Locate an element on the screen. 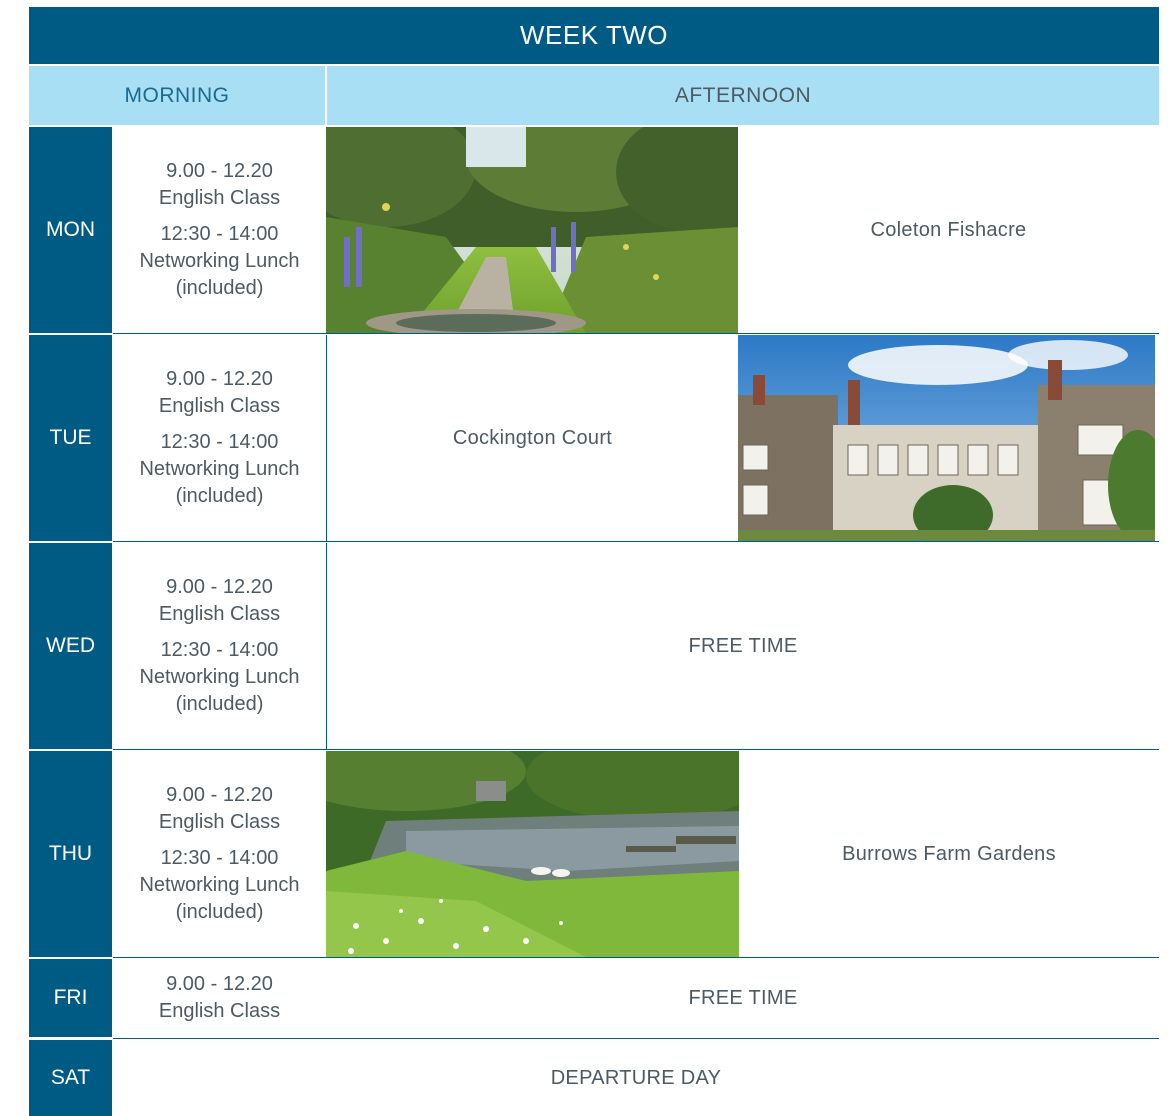 The width and height of the screenshot is (1171, 1116). day-label-thu: THU is located at coordinates (70, 854).